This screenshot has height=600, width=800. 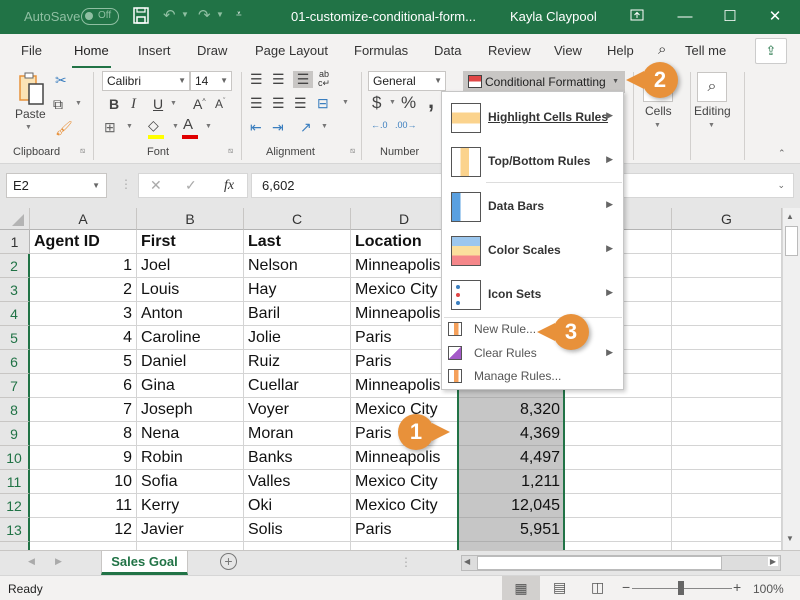 What do you see at coordinates (56, 185) in the screenshot?
I see `name-box: E2 ▼` at bounding box center [56, 185].